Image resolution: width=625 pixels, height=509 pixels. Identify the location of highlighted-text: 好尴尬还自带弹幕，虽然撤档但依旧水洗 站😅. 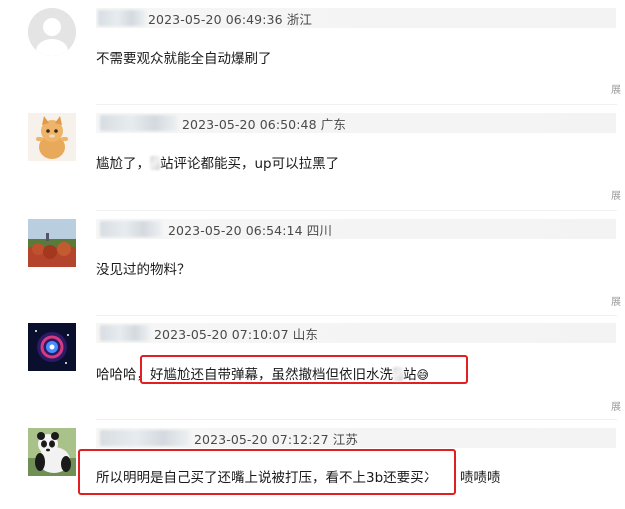
(289, 373).